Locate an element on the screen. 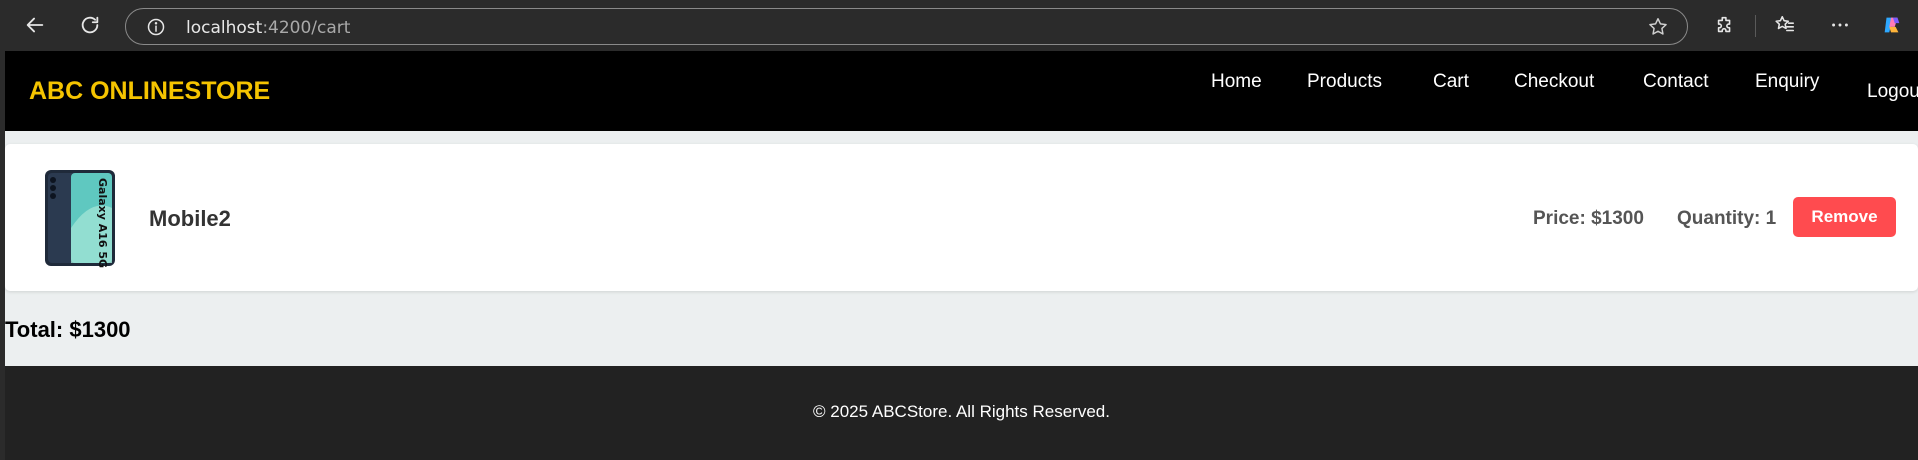 The height and width of the screenshot is (460, 1918). url-text: localhost:4200/cart is located at coordinates (268, 28).